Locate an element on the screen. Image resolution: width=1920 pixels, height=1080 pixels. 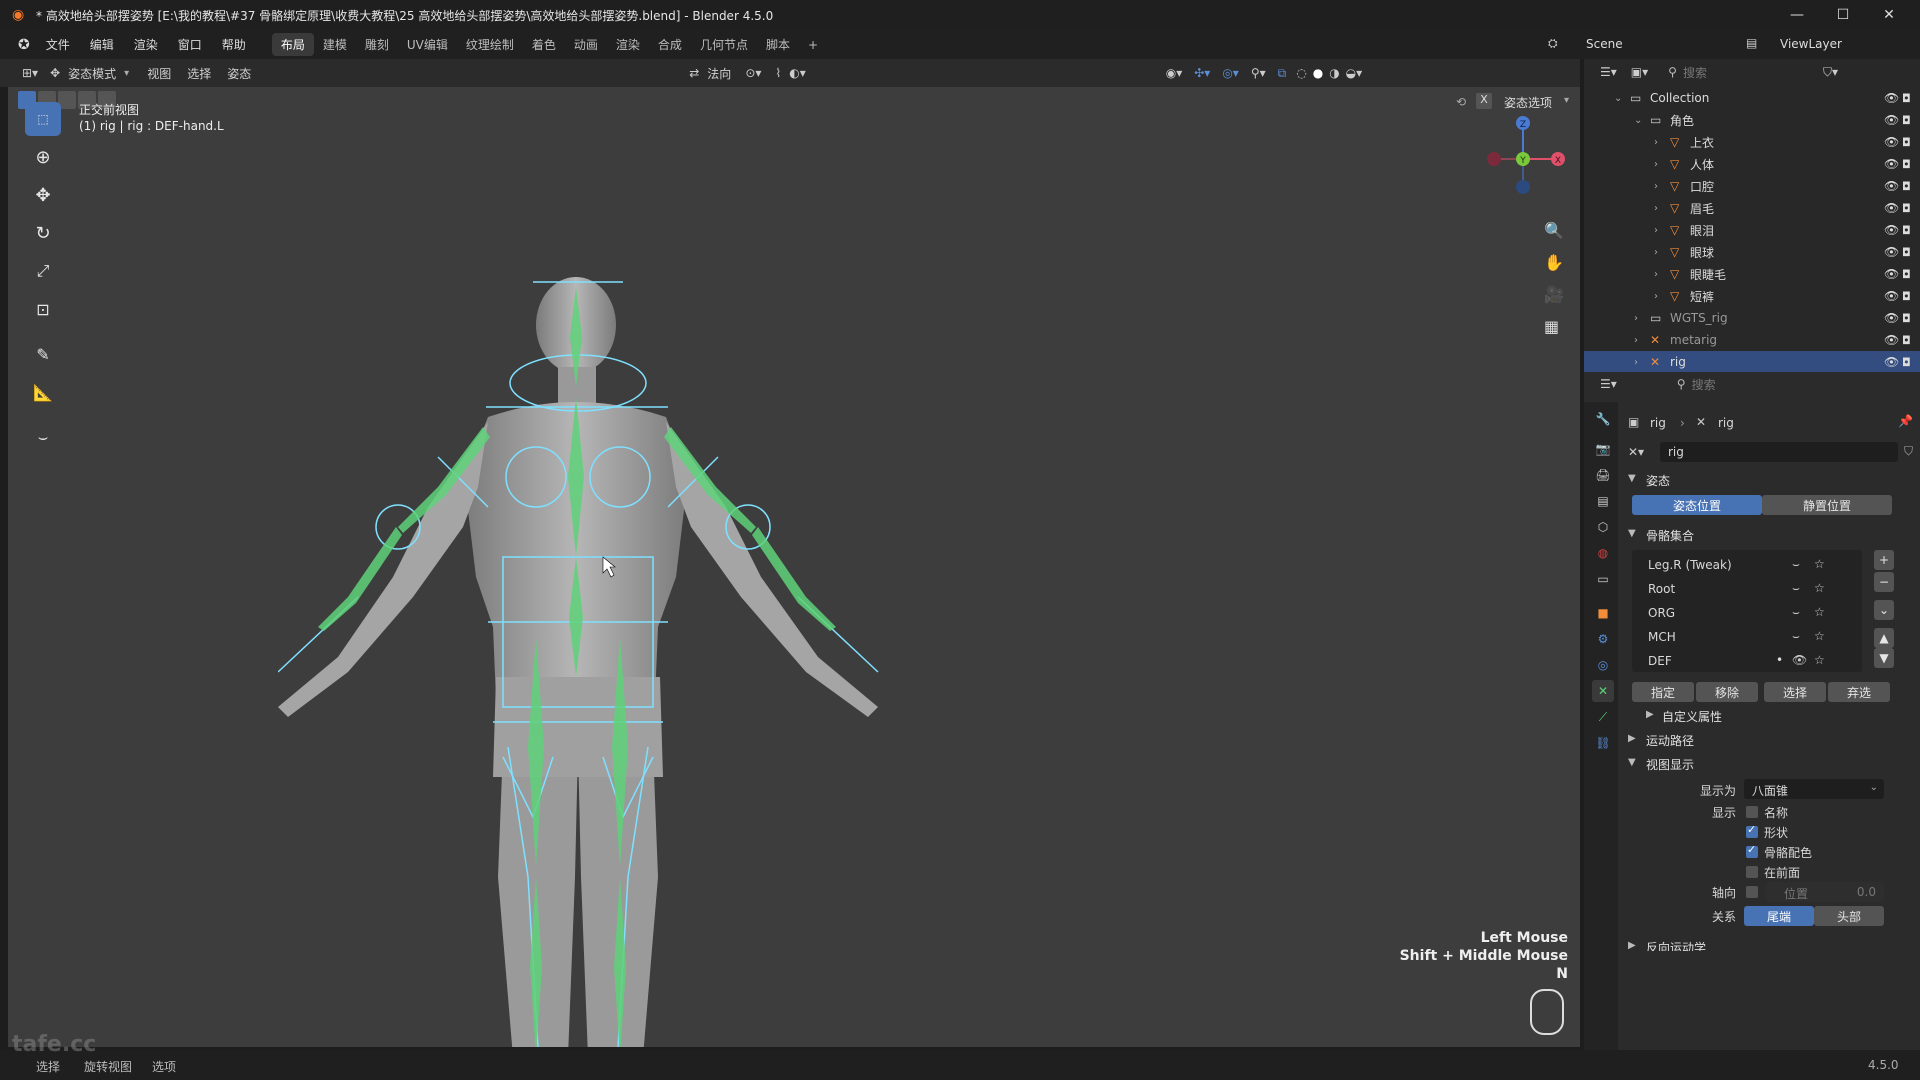
add-workspace-button: + is located at coordinates (813, 45).